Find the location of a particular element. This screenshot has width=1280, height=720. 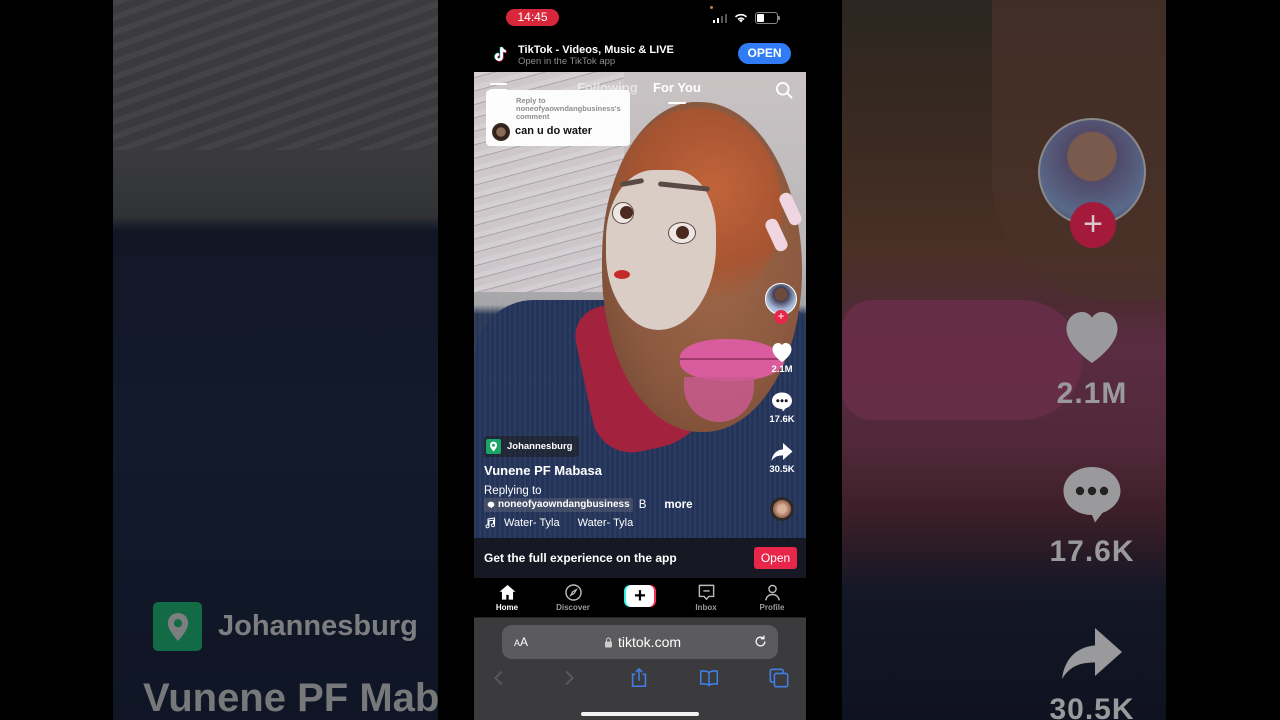

caption-mention-row: noneofyaowndangbusiness B more is located at coordinates (619, 505).